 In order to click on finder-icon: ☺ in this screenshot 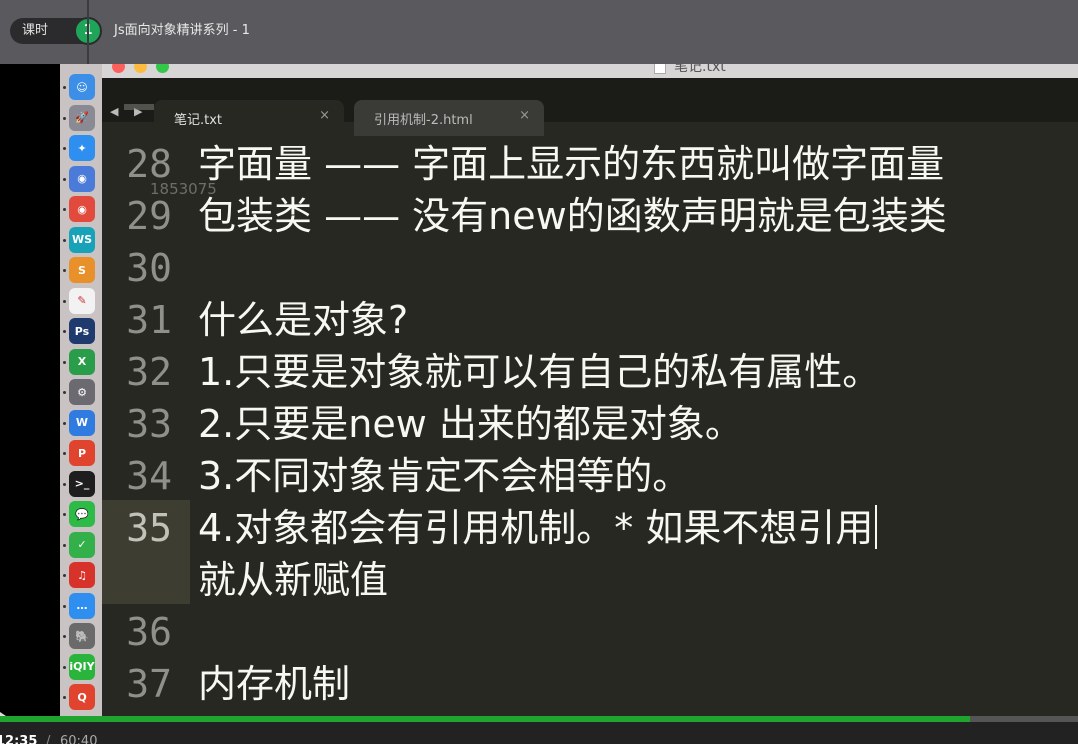, I will do `click(82, 87)`.